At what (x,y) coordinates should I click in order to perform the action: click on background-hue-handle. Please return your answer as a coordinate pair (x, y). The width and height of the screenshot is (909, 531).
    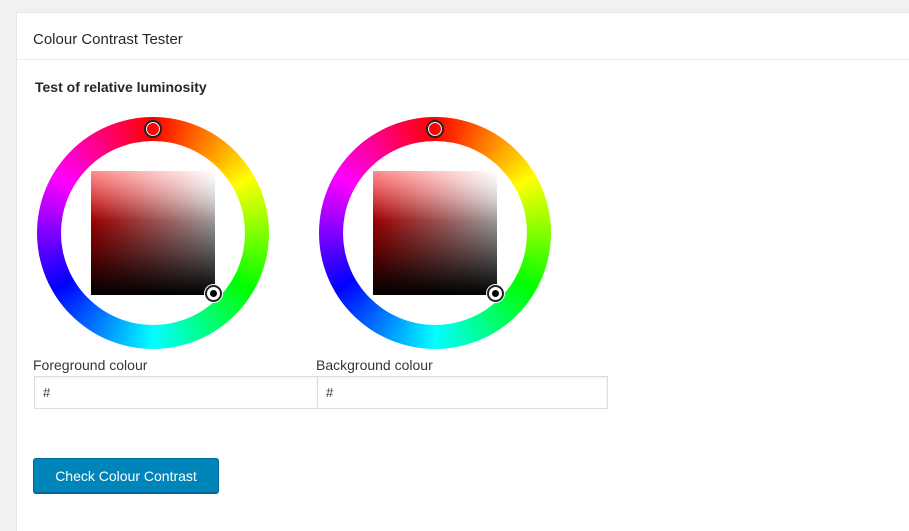
    Looking at the image, I should click on (435, 129).